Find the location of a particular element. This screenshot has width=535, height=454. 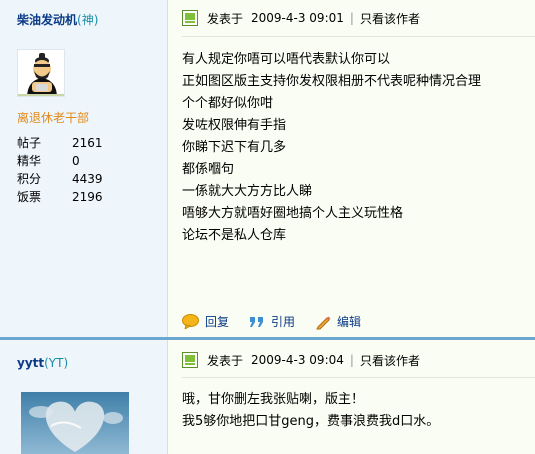

stat-points: 积分 4439 is located at coordinates (60, 179).